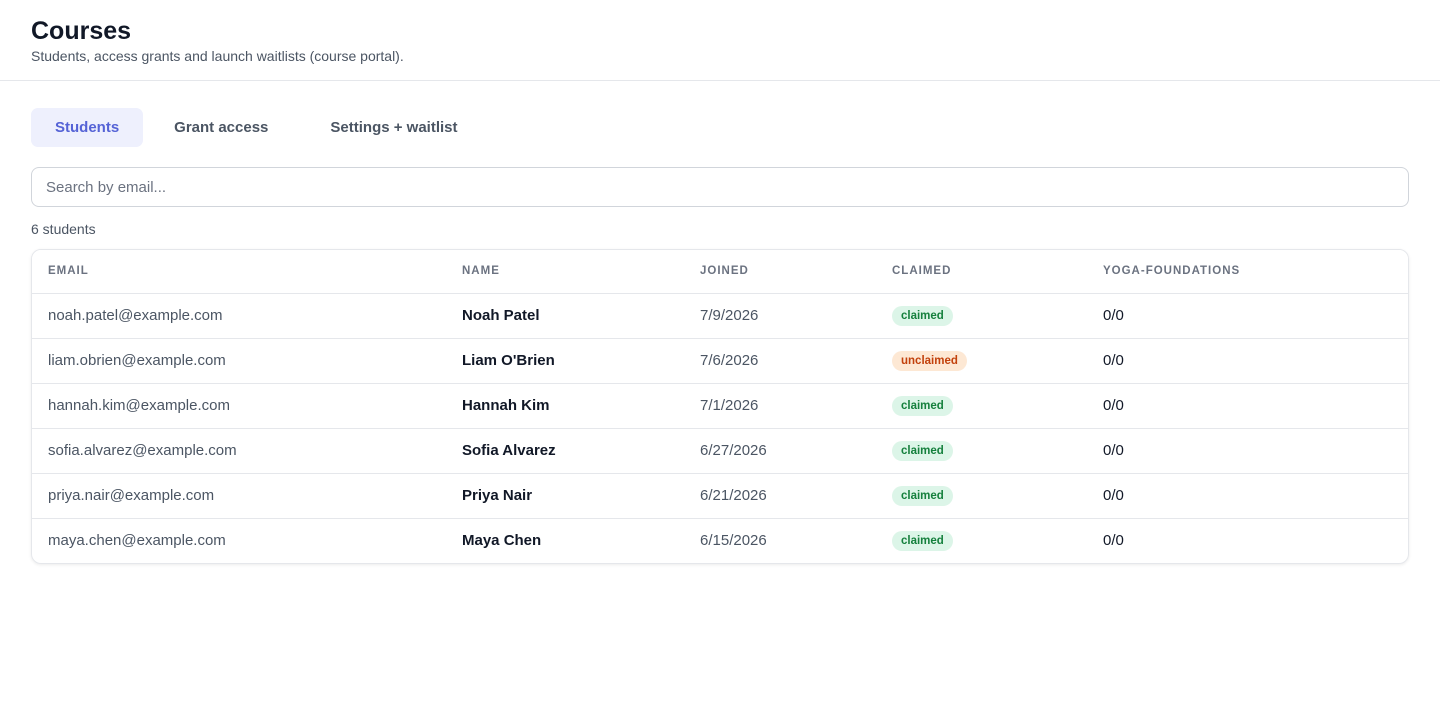 This screenshot has height=706, width=1440. What do you see at coordinates (565, 271) in the screenshot?
I see `column-header-name: NAME` at bounding box center [565, 271].